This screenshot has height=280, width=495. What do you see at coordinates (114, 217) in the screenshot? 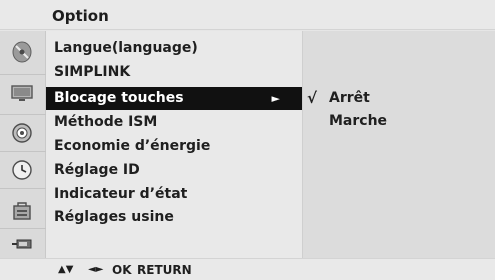
I see `menu-item-label: Réglages usine` at bounding box center [114, 217].